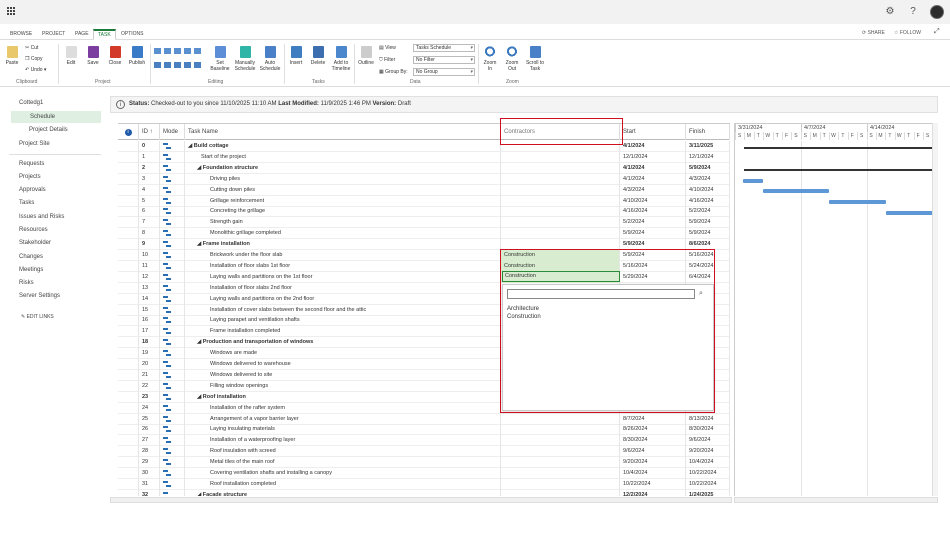 This screenshot has width=950, height=534. I want to click on task-row: 1 Start of the project 12/1/2024 12/1/2024, so click(424, 157).